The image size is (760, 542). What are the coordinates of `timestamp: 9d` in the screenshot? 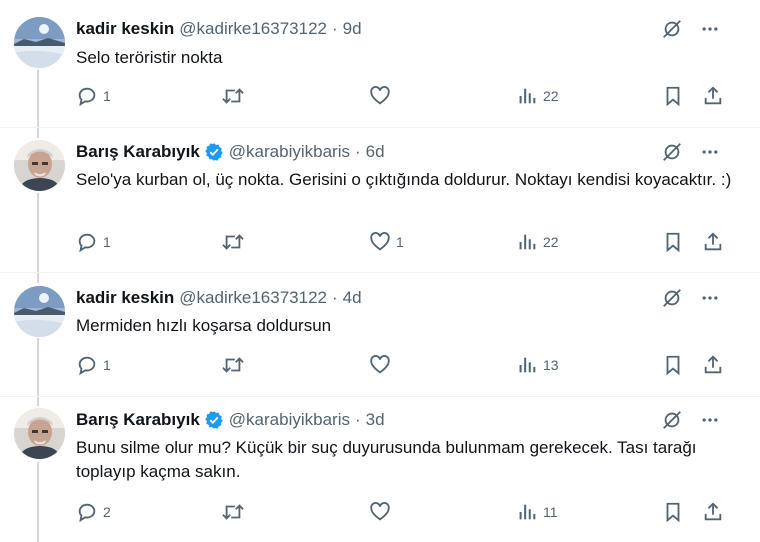 It's located at (352, 29).